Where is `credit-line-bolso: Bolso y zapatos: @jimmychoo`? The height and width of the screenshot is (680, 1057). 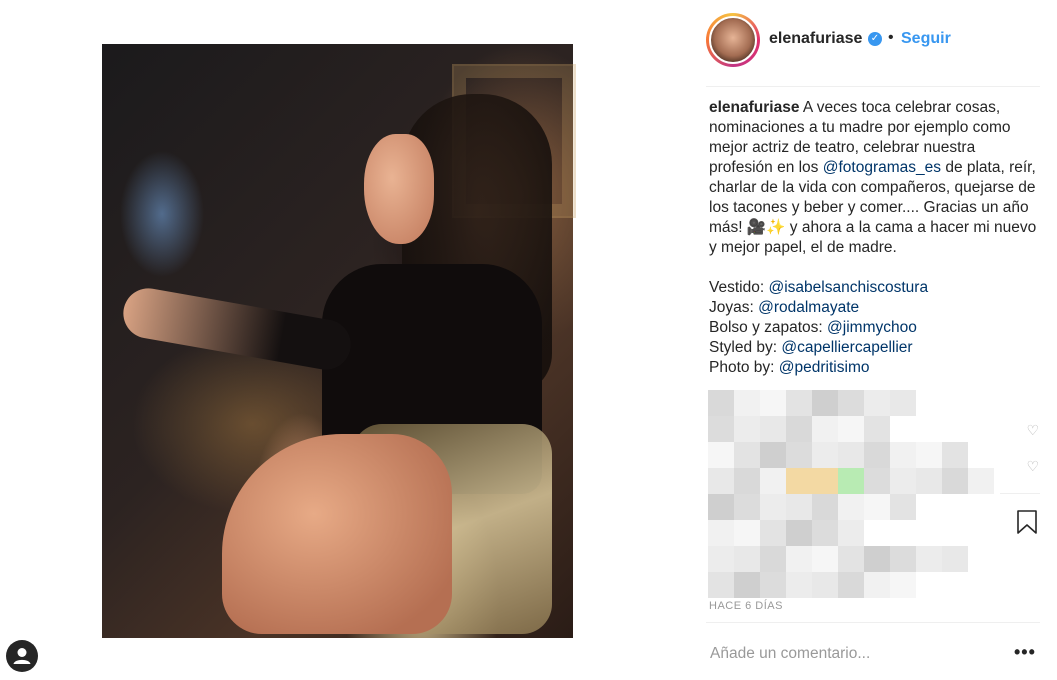 credit-line-bolso: Bolso y zapatos: @jimmychoo is located at coordinates (876, 328).